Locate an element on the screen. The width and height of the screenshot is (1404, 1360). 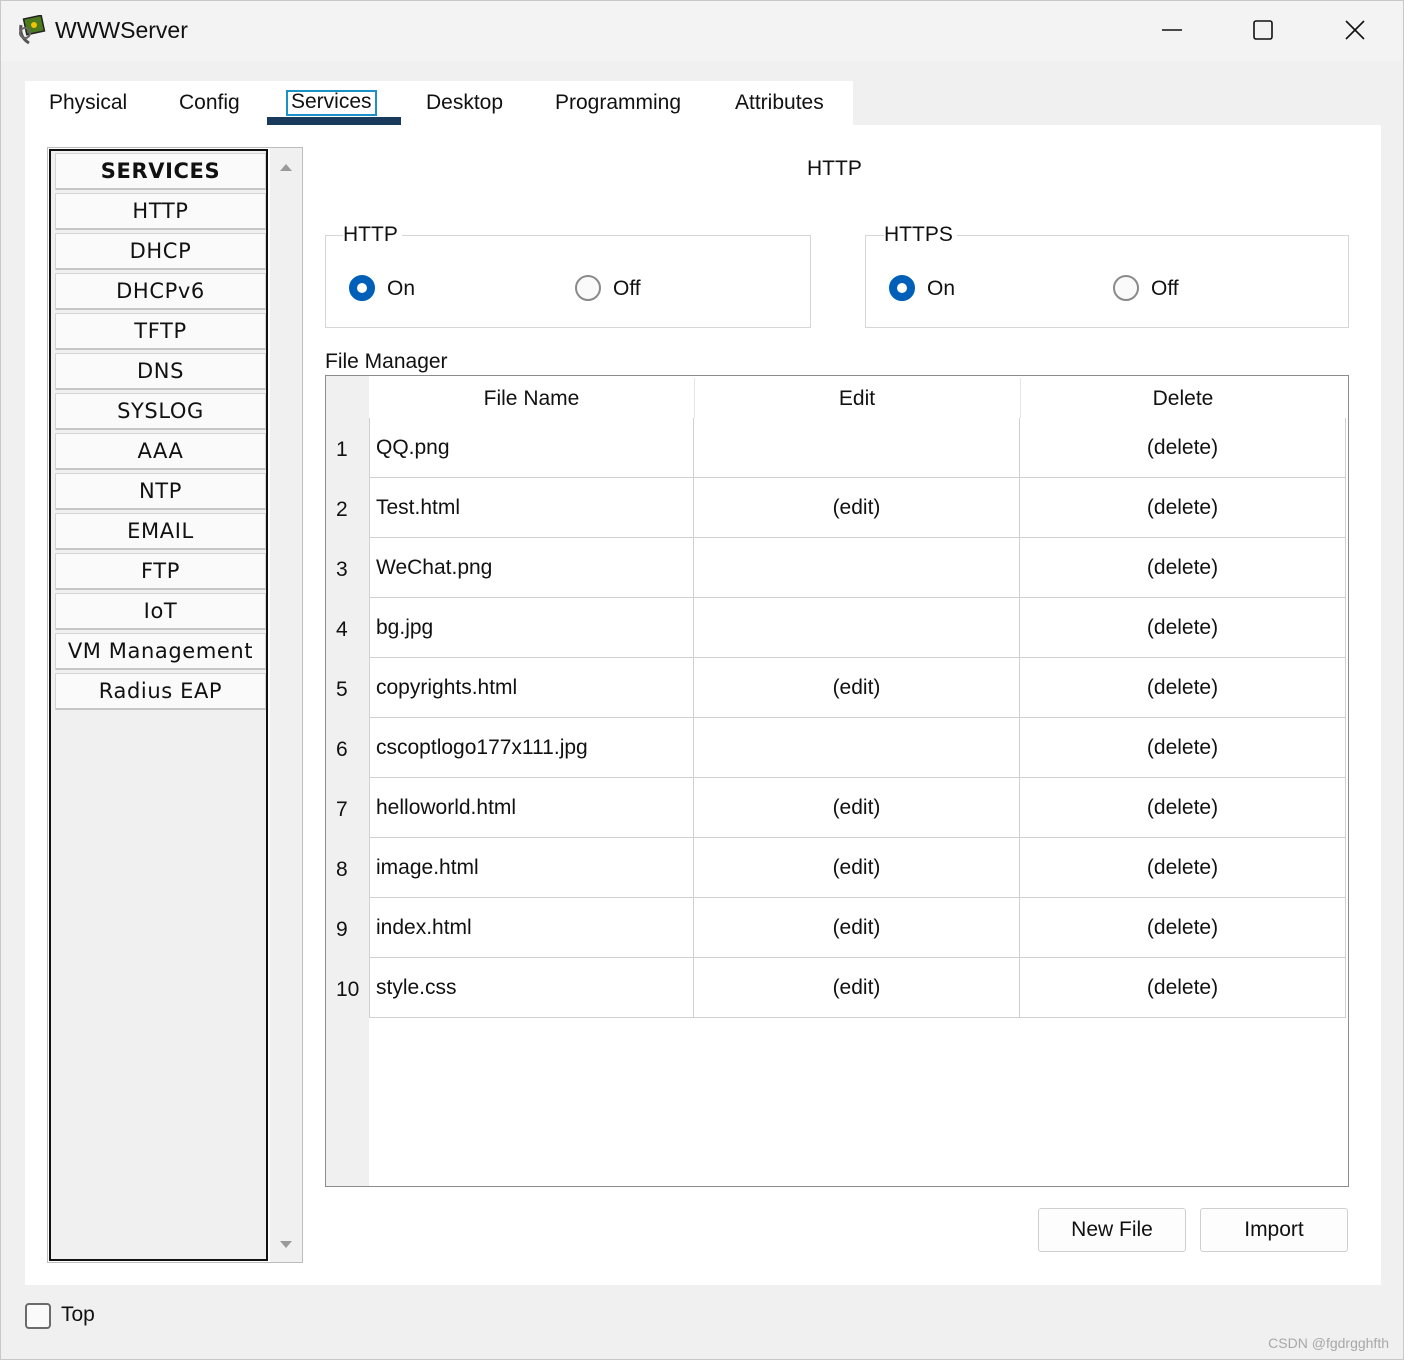
file-name-cell: style.css is located at coordinates (531, 988).